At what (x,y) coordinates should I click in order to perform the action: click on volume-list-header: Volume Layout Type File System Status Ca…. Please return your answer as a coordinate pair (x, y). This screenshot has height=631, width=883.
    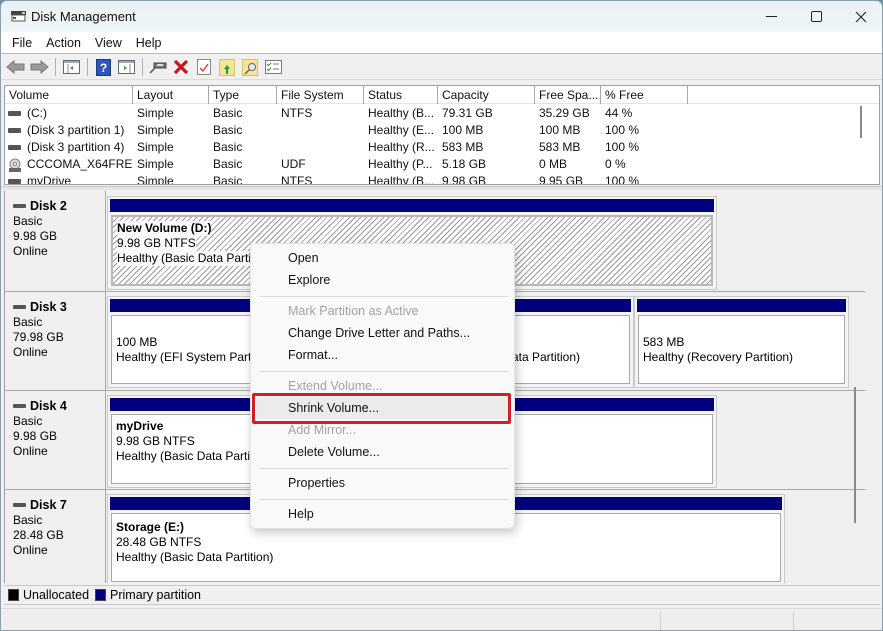
    Looking at the image, I should click on (442, 95).